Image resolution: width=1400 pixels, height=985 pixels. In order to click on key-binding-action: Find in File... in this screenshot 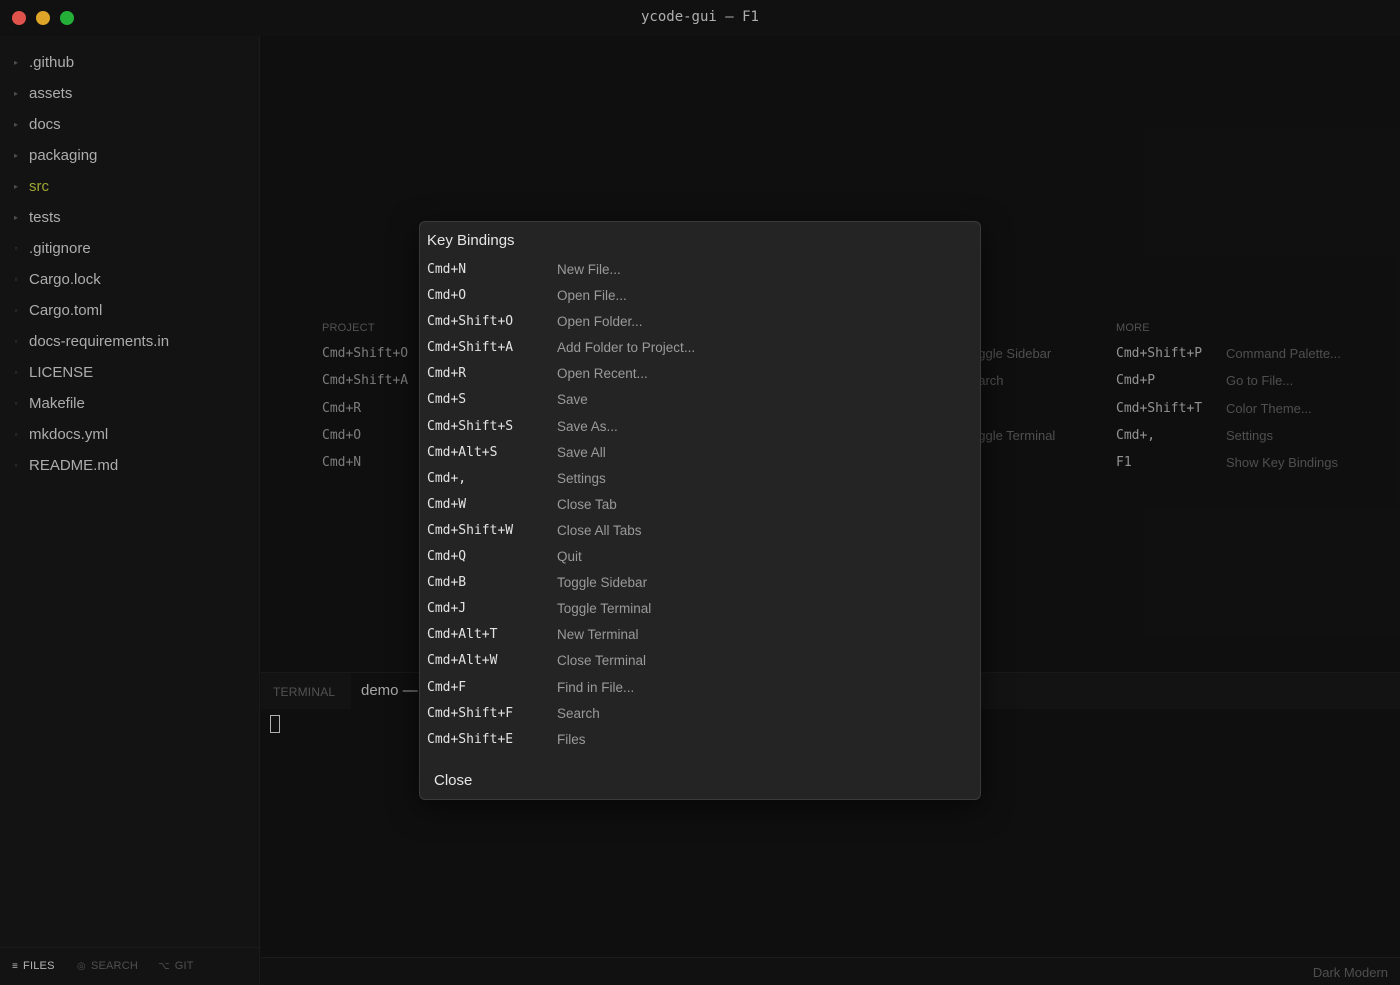, I will do `click(596, 687)`.